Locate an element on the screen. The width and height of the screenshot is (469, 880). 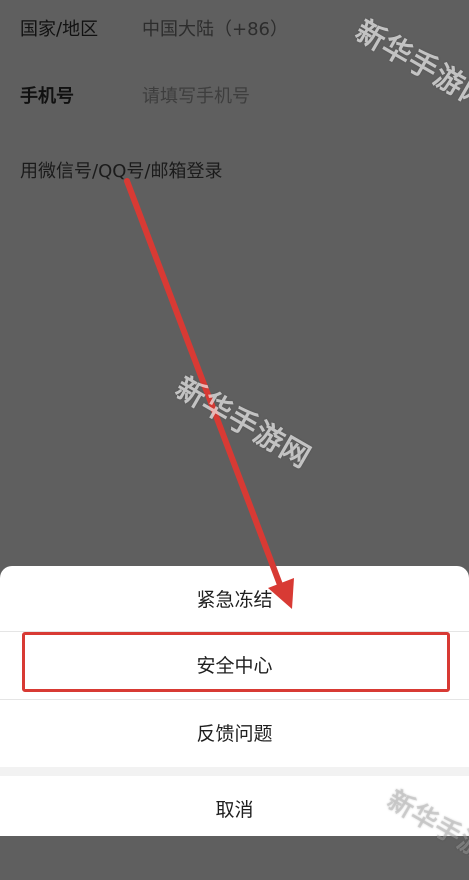
country-region-value: 中国大陆（+86） is located at coordinates (215, 30).